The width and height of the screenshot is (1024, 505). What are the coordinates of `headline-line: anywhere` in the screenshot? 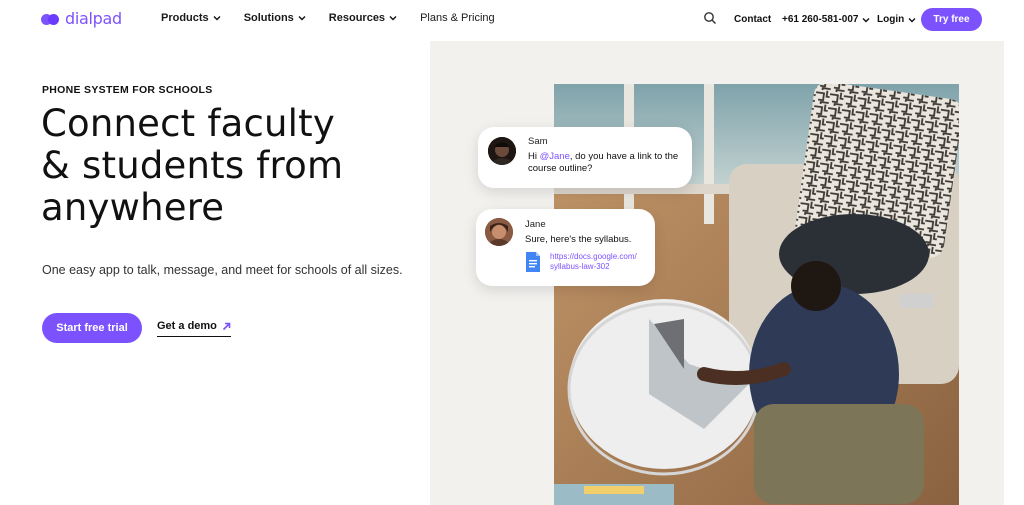 It's located at (133, 207).